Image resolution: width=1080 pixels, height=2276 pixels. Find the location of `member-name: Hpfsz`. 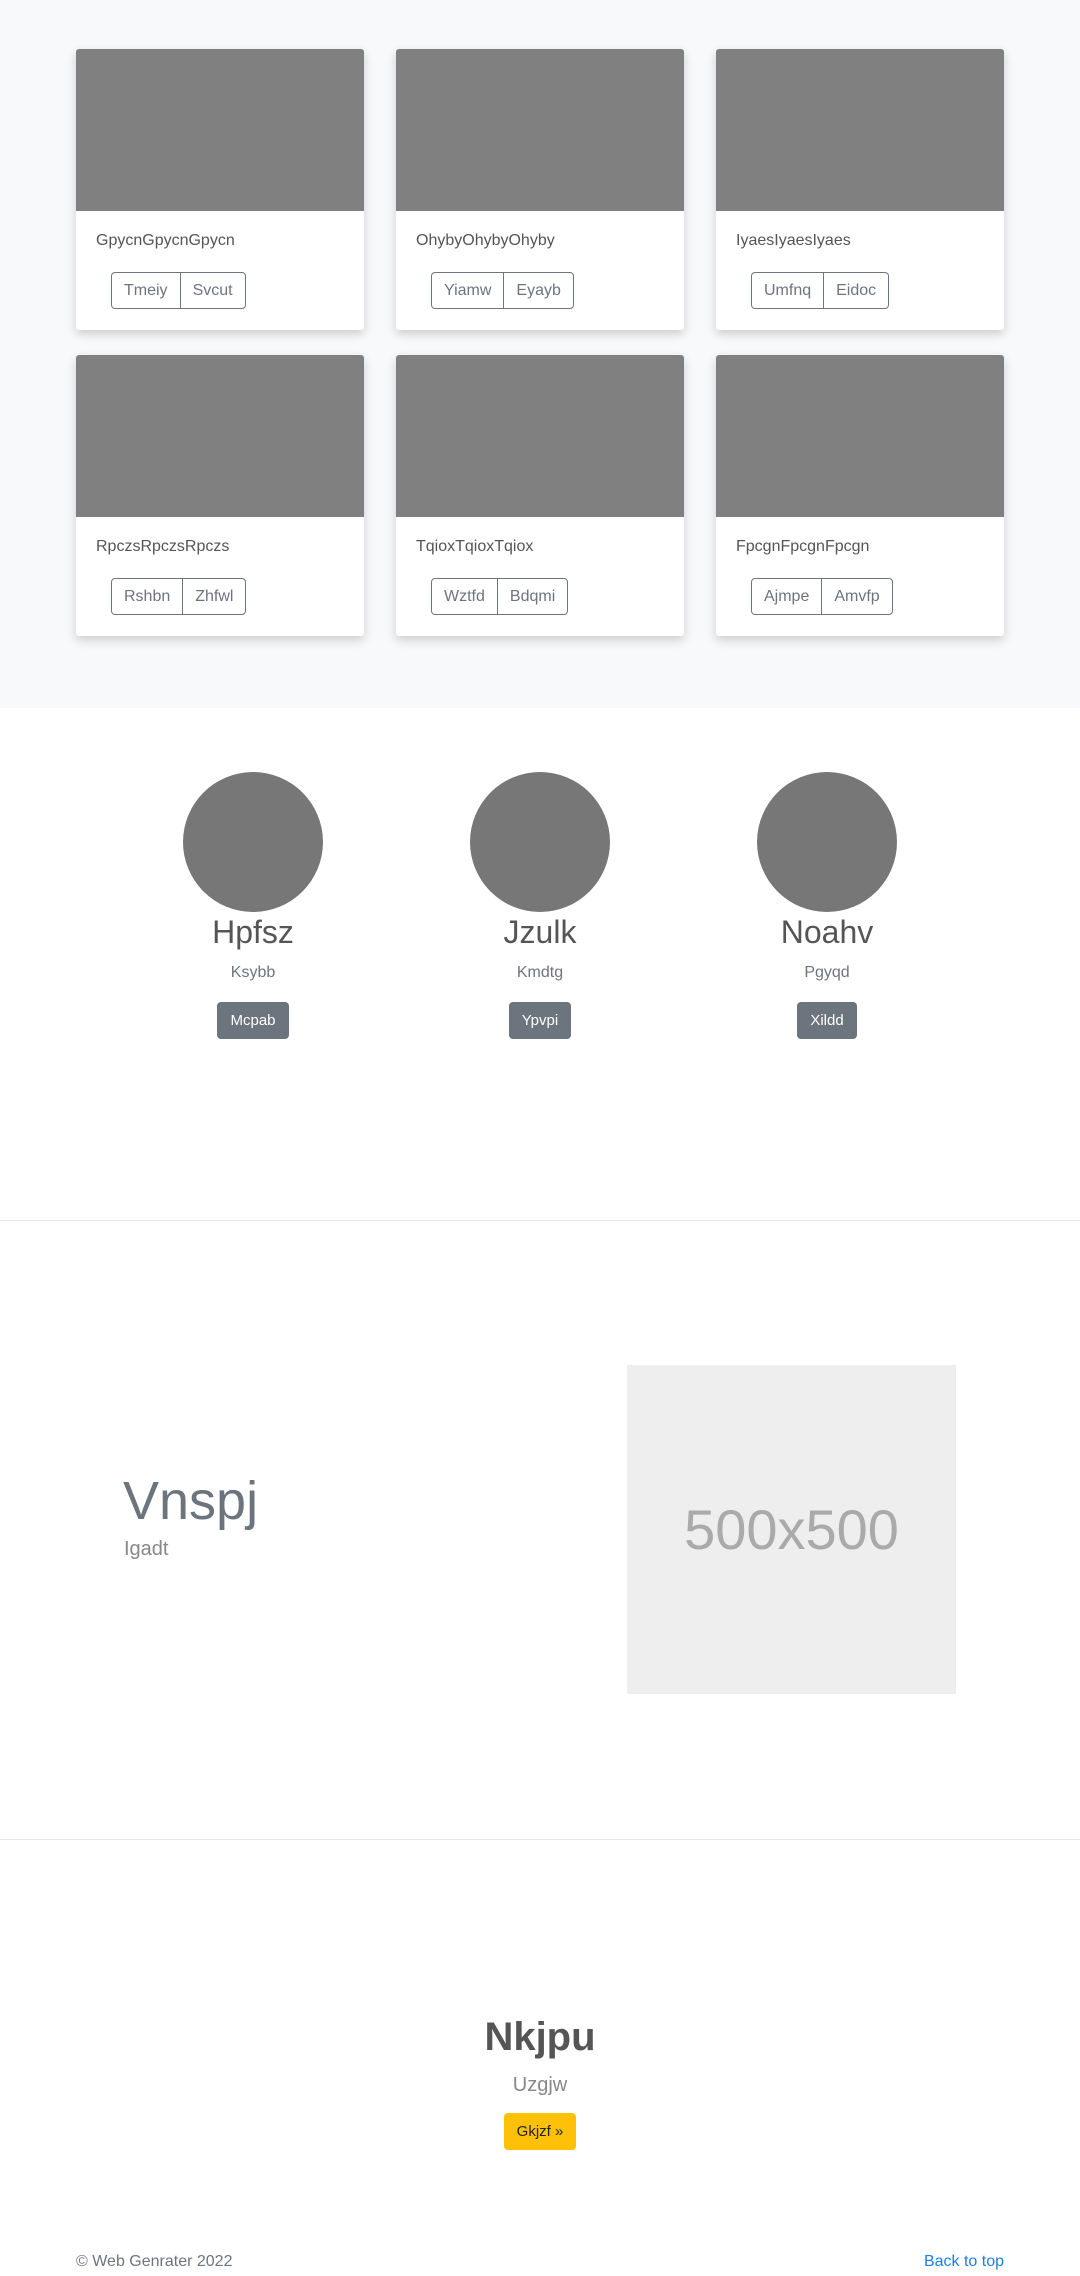

member-name: Hpfsz is located at coordinates (253, 932).